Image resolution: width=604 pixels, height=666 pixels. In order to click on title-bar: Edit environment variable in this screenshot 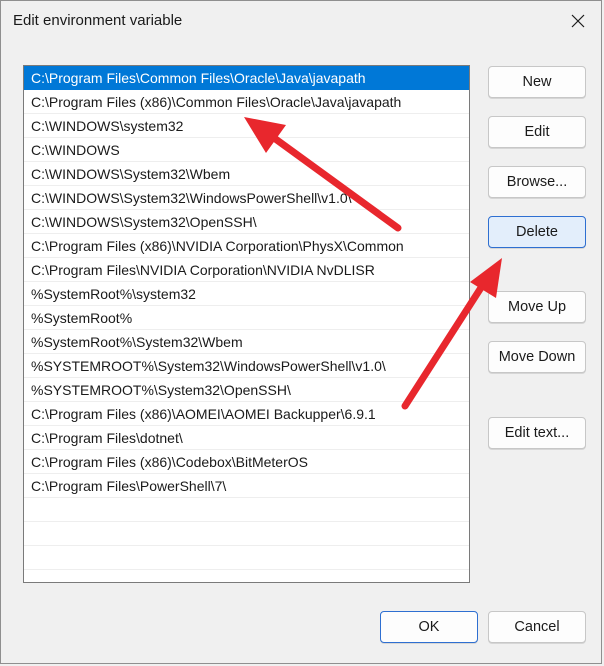, I will do `click(301, 22)`.